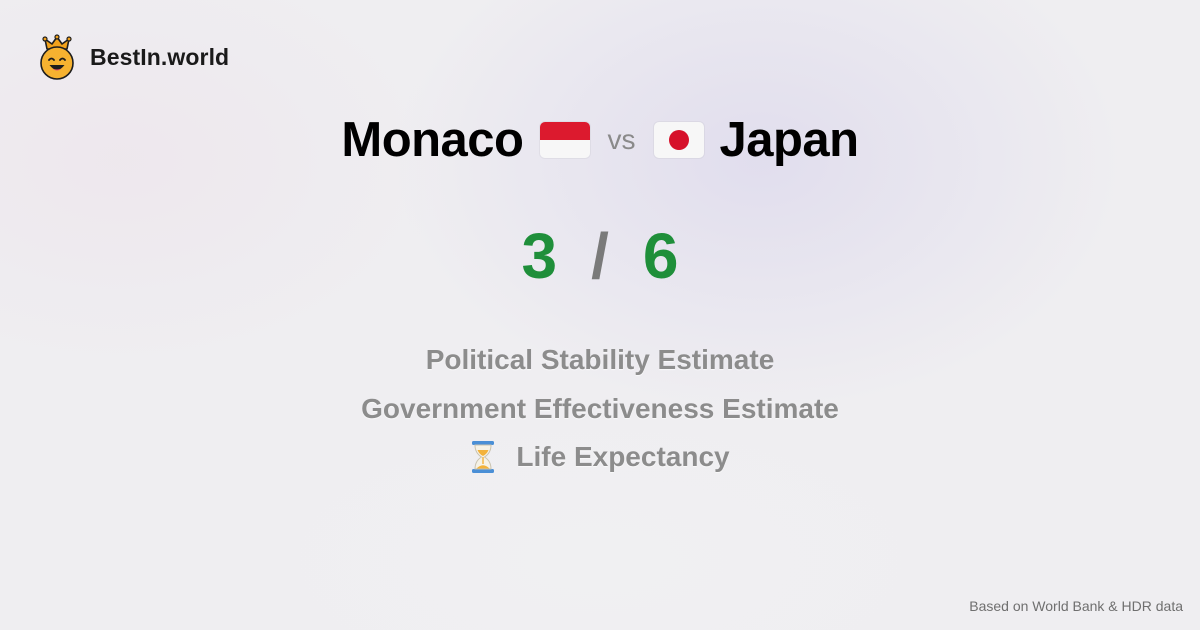  I want to click on japan-flag-icon, so click(678, 140).